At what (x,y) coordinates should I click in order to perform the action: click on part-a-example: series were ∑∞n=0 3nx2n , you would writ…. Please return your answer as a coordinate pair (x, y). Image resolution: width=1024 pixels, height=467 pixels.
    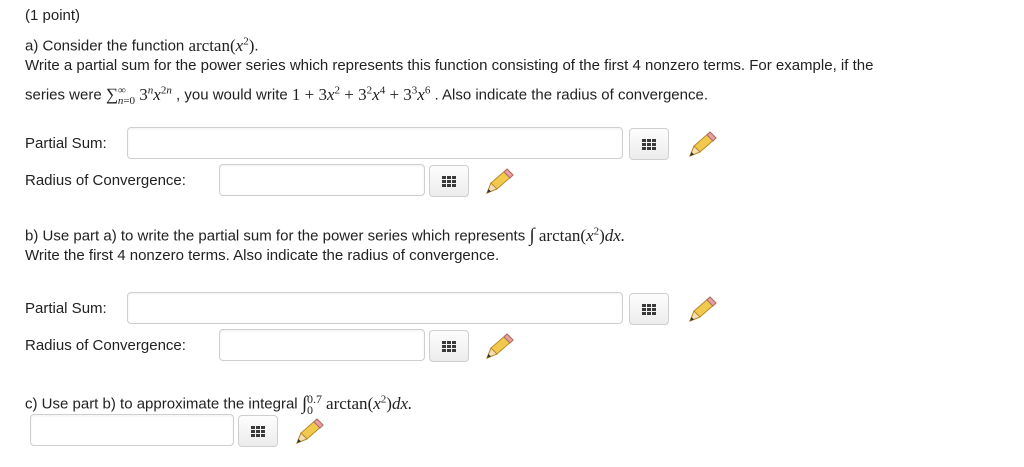
    Looking at the image, I should click on (366, 96).